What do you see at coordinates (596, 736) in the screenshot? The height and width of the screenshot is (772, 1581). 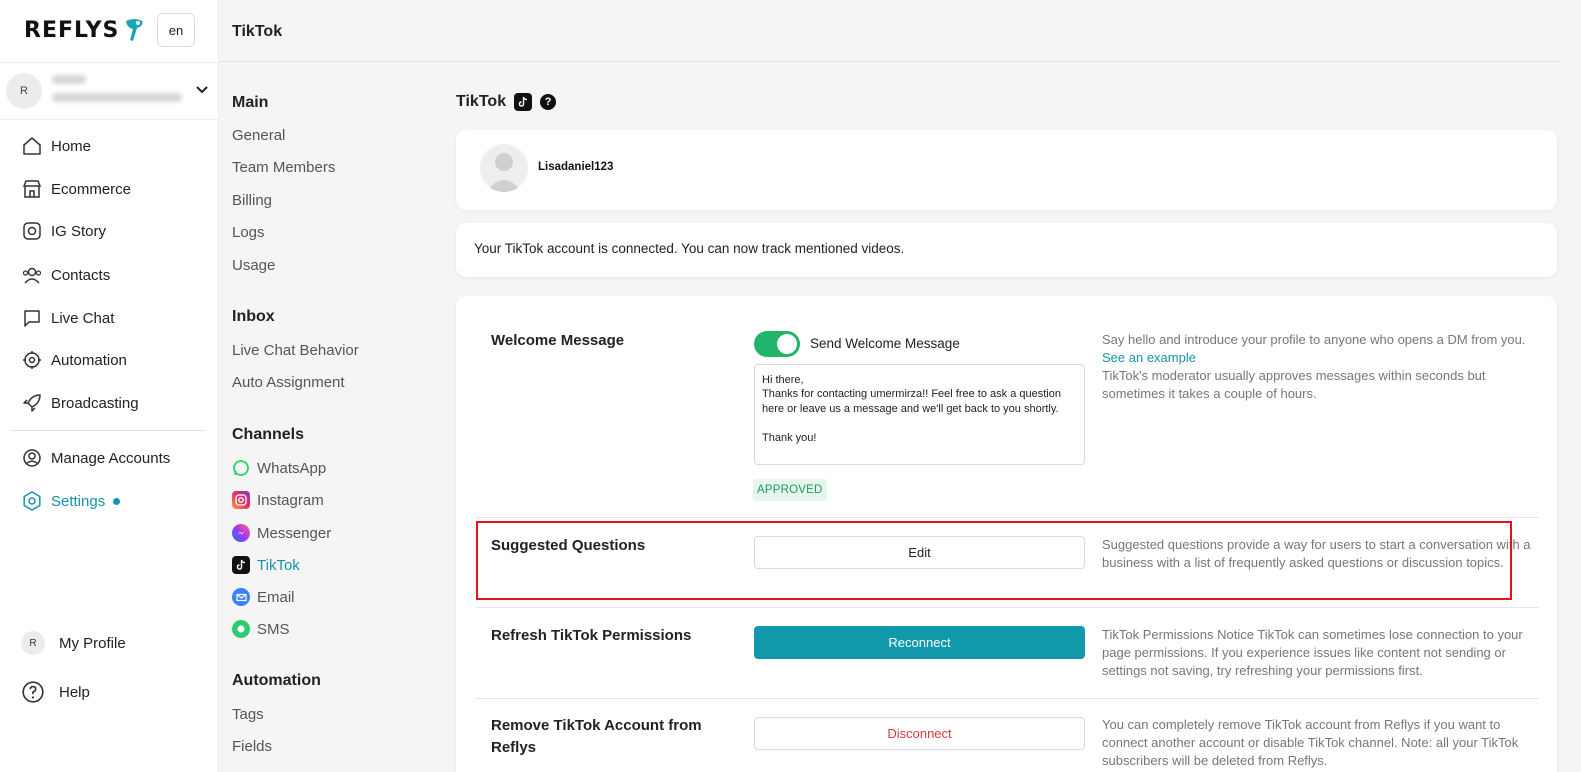 I see `remove-account-title: Remove TikTok Account from Reflys` at bounding box center [596, 736].